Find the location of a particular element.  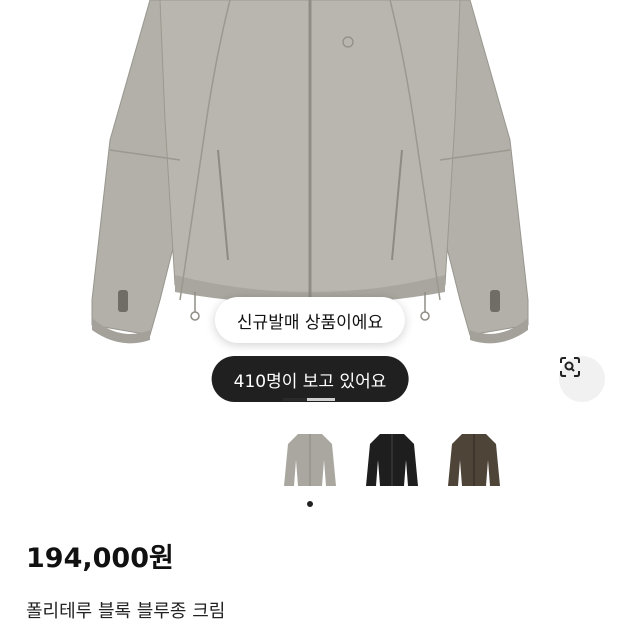

carousel-progress-fill is located at coordinates (295, 399).